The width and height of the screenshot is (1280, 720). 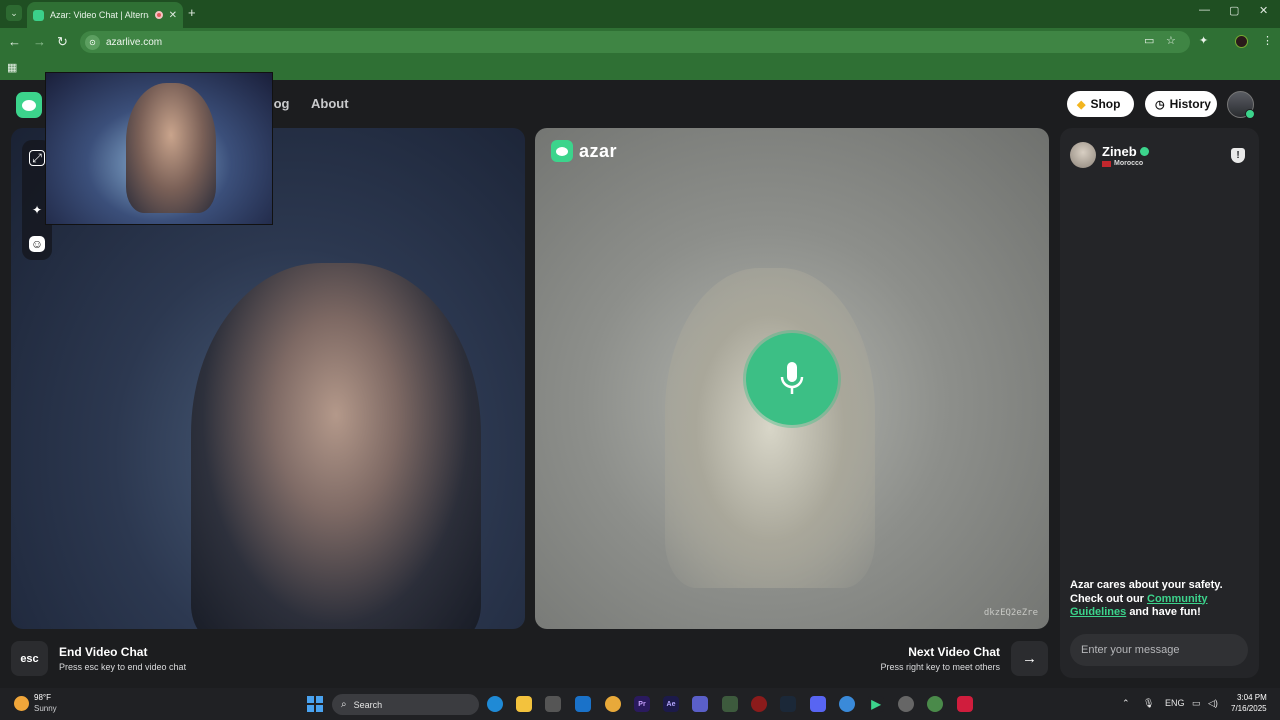 I want to click on azar-bubble-icon, so click(x=562, y=151).